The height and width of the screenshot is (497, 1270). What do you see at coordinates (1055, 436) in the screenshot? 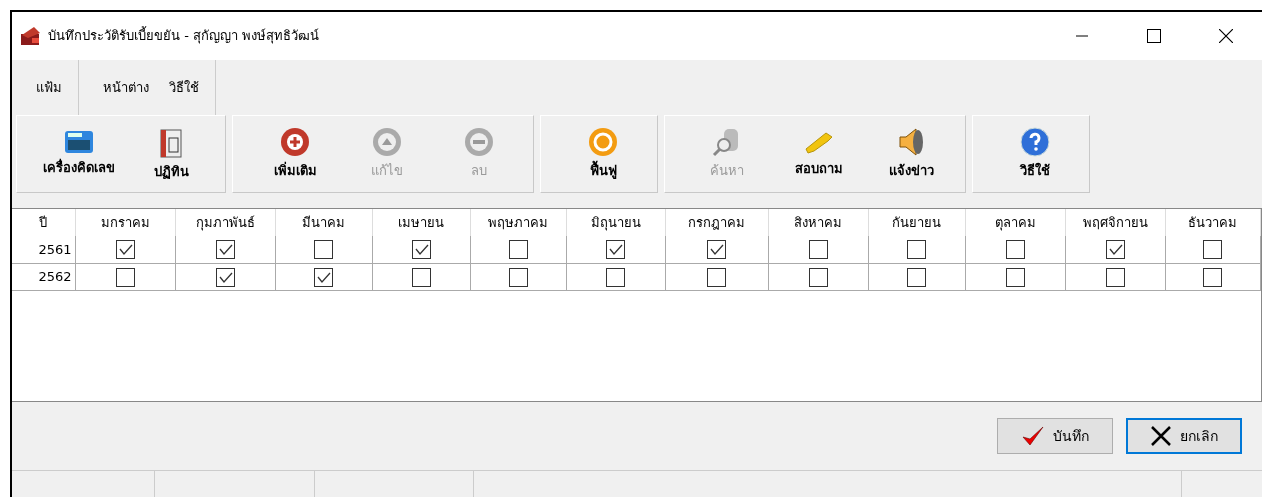
I see `dialog-button: บันทึก` at bounding box center [1055, 436].